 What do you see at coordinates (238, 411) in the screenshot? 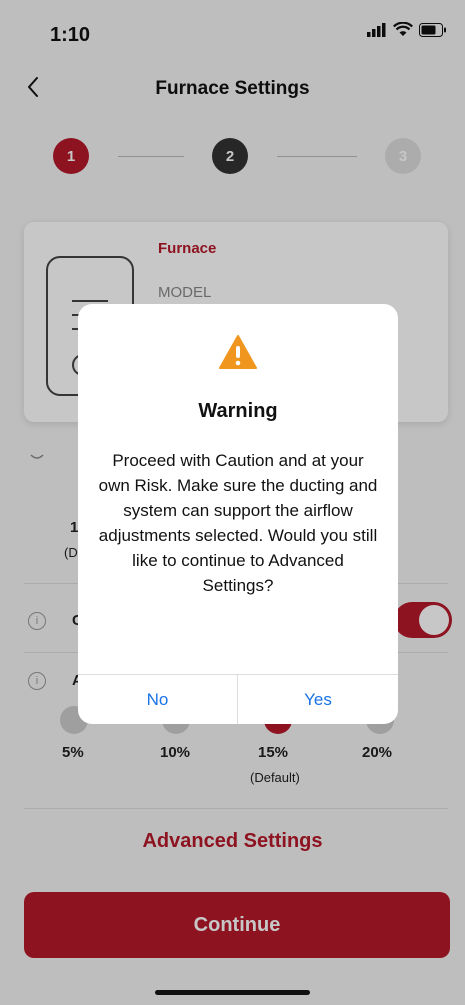
I see `dialog-title: Warning` at bounding box center [238, 411].